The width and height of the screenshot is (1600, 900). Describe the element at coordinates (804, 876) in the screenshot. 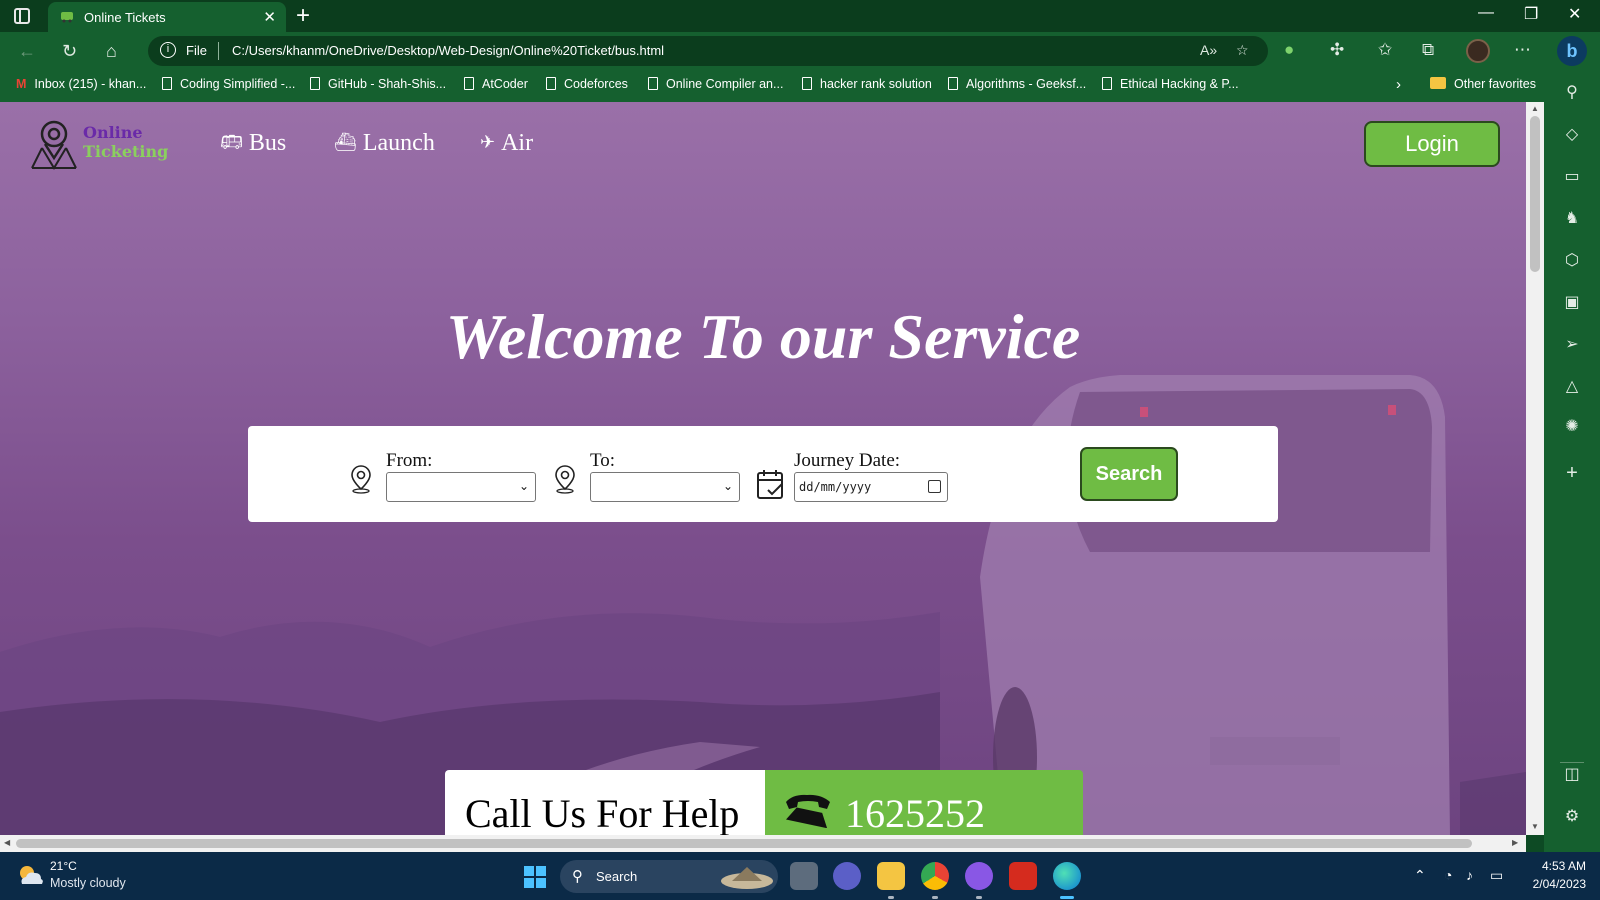

I see `task-view-icon` at that location.